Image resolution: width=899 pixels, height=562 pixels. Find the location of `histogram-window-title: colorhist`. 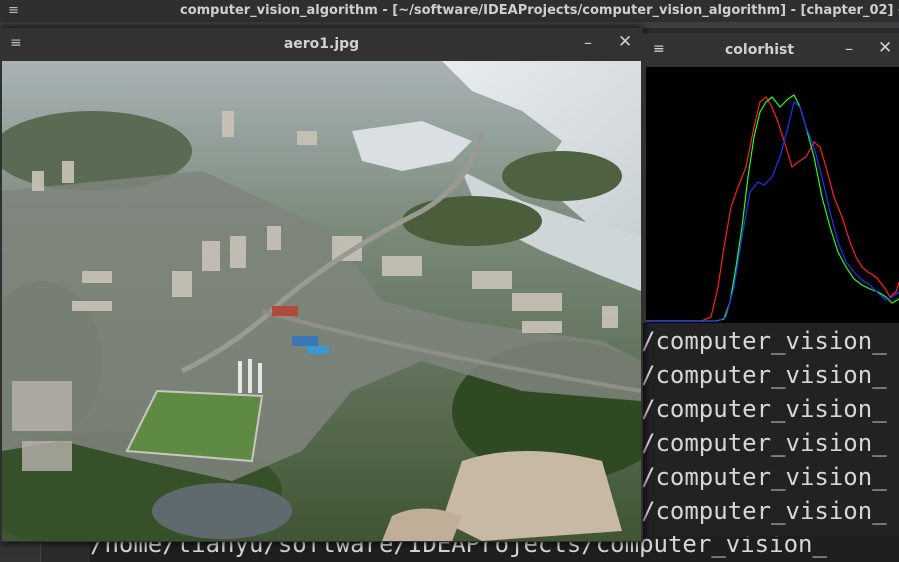

histogram-window-title: colorhist is located at coordinates (760, 50).